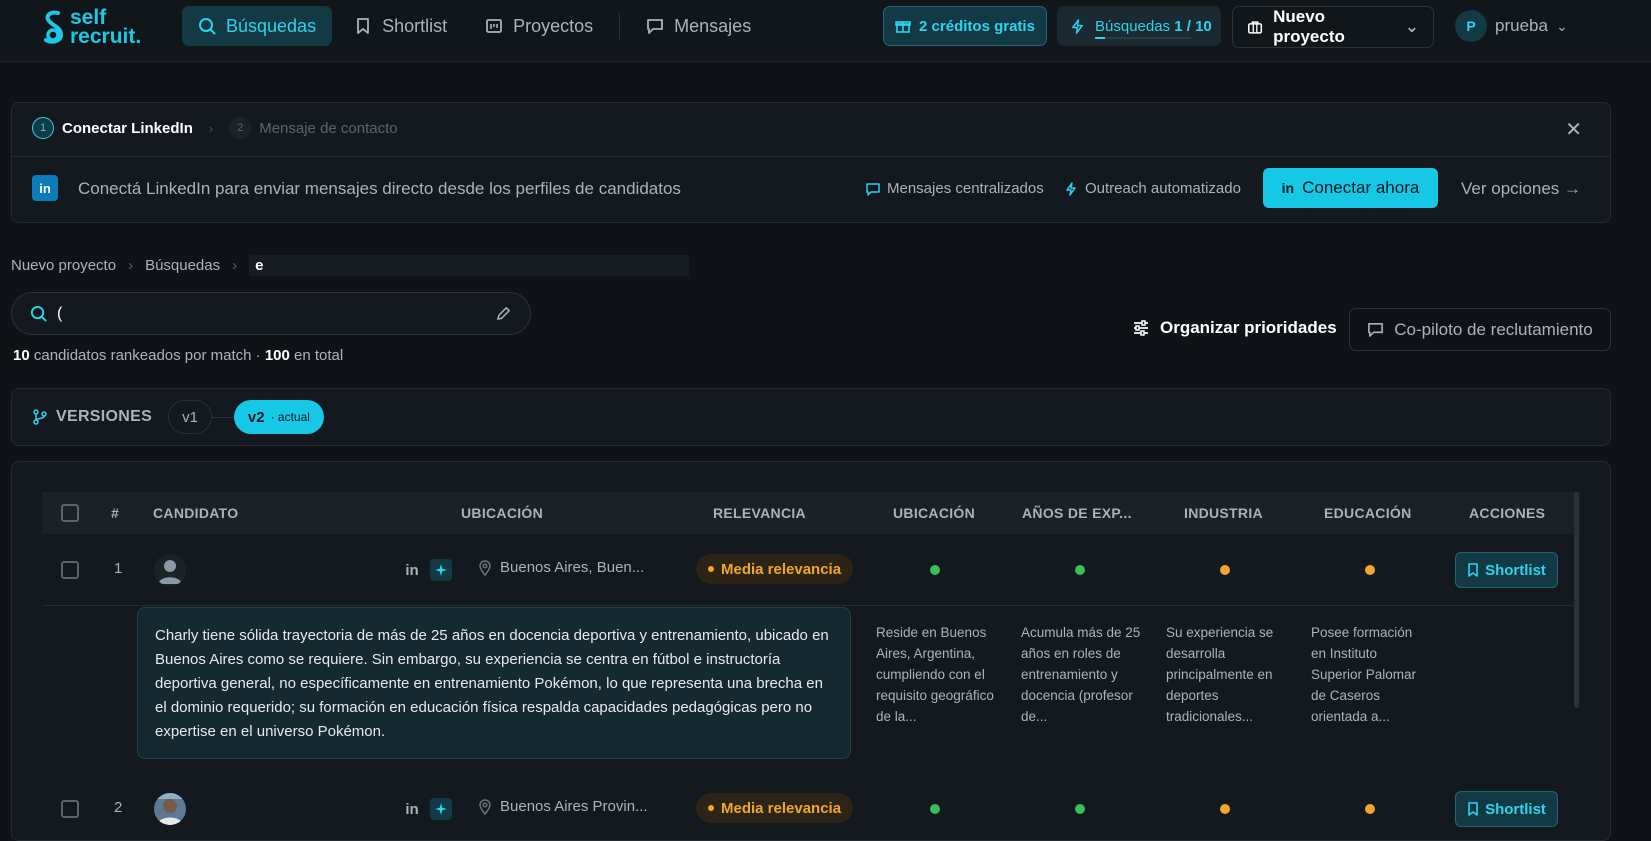  What do you see at coordinates (240, 128) in the screenshot?
I see `step-number: 2` at bounding box center [240, 128].